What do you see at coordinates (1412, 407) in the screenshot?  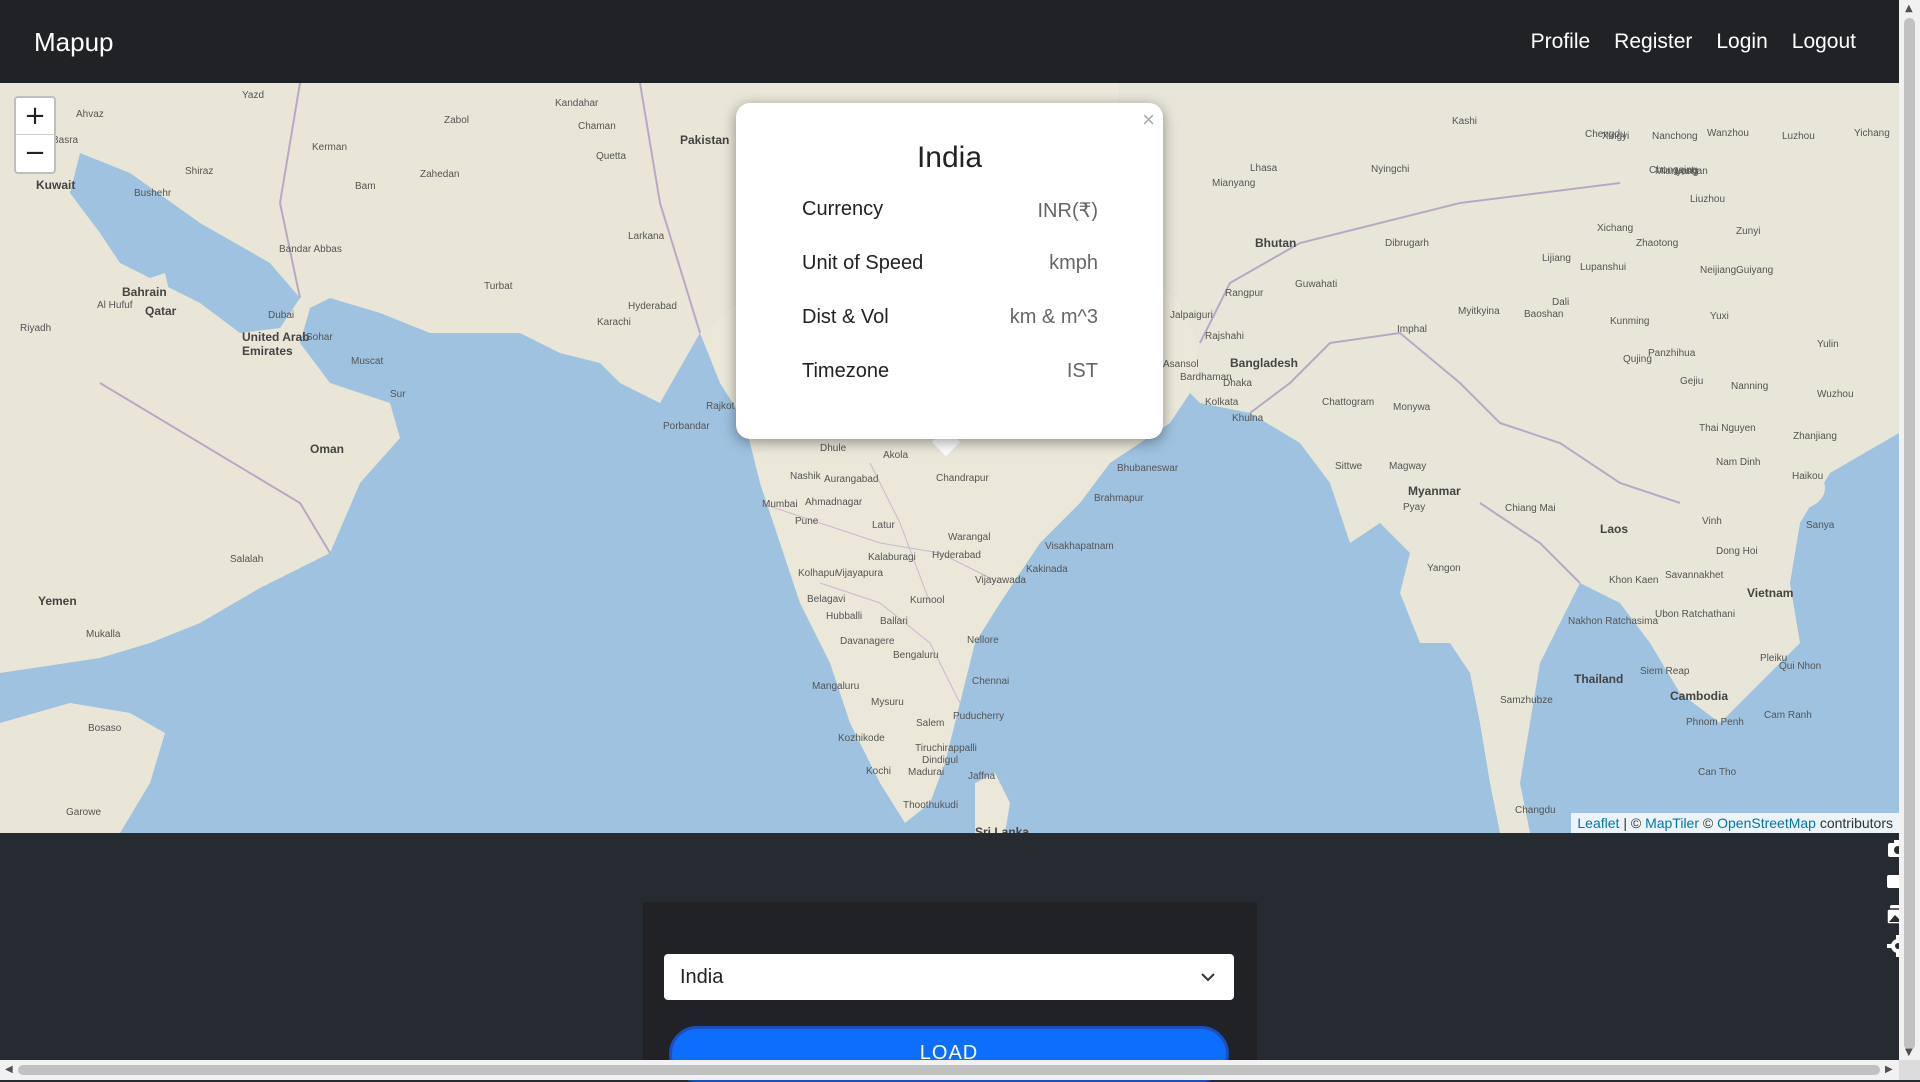 I see `label-city: Monywa` at bounding box center [1412, 407].